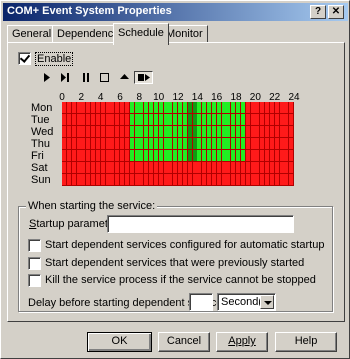 Image resolution: width=350 pixels, height=359 pixels. I want to click on kill-process-checkbox, so click(34, 280).